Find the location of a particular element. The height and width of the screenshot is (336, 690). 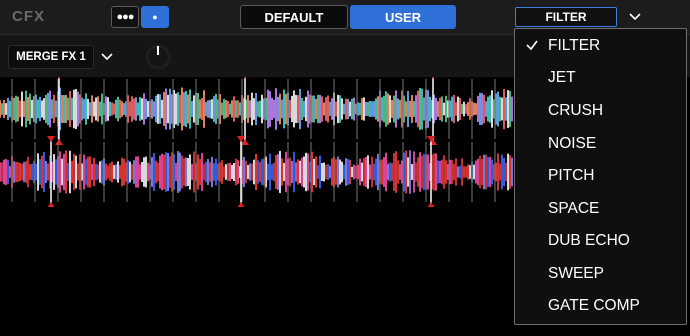

tab-user: USER is located at coordinates (403, 17).